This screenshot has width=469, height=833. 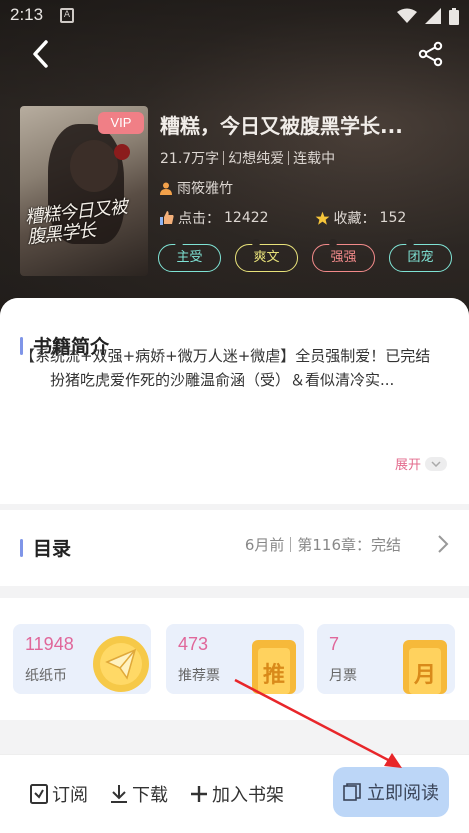 What do you see at coordinates (199, 794) in the screenshot?
I see `plus-icon` at bounding box center [199, 794].